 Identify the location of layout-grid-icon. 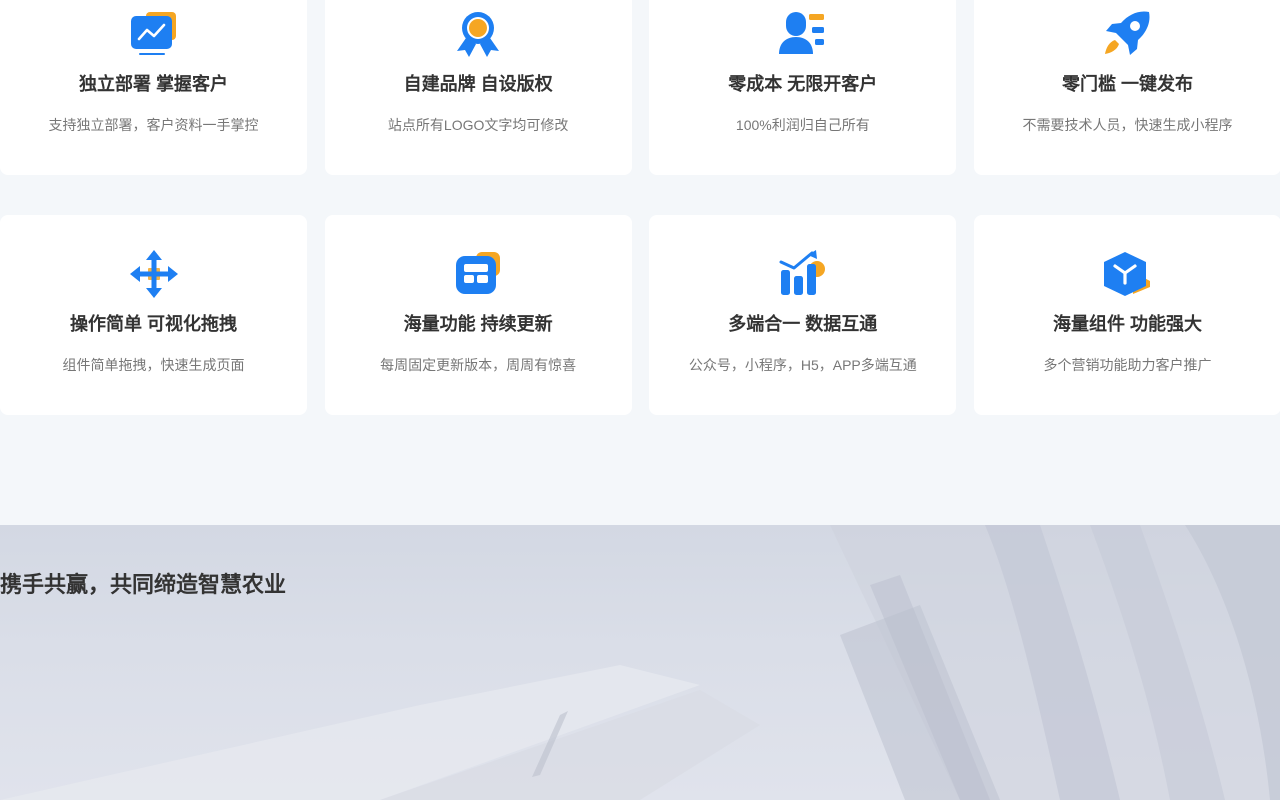
(478, 274).